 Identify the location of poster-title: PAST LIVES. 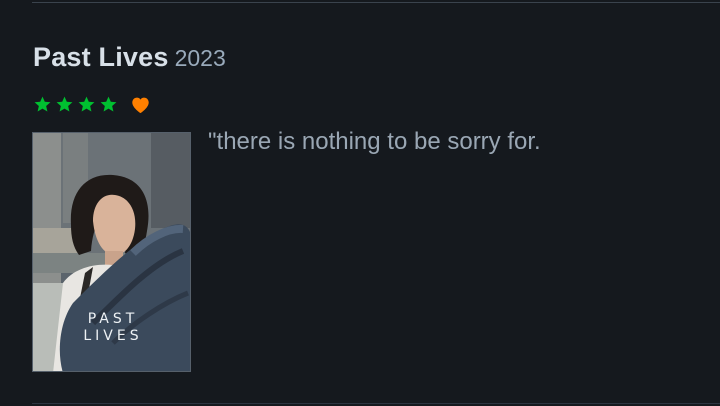
(111, 328).